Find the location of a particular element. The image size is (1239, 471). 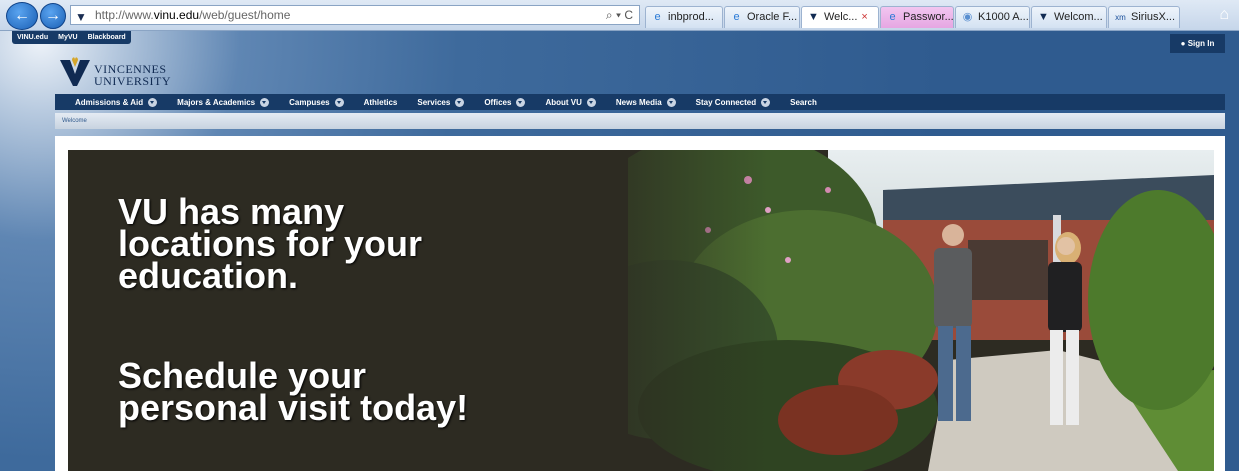

nav-news-media: News Media is located at coordinates (646, 102).